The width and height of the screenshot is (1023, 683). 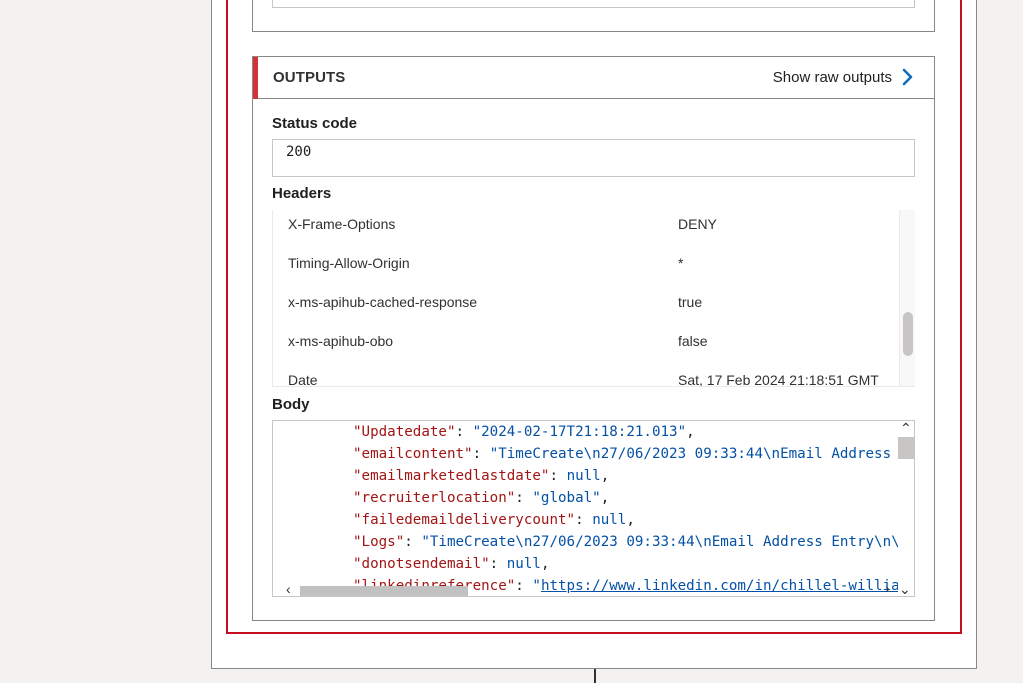 I want to click on show-raw-outputs-link: Show raw outputs, so click(x=843, y=77).